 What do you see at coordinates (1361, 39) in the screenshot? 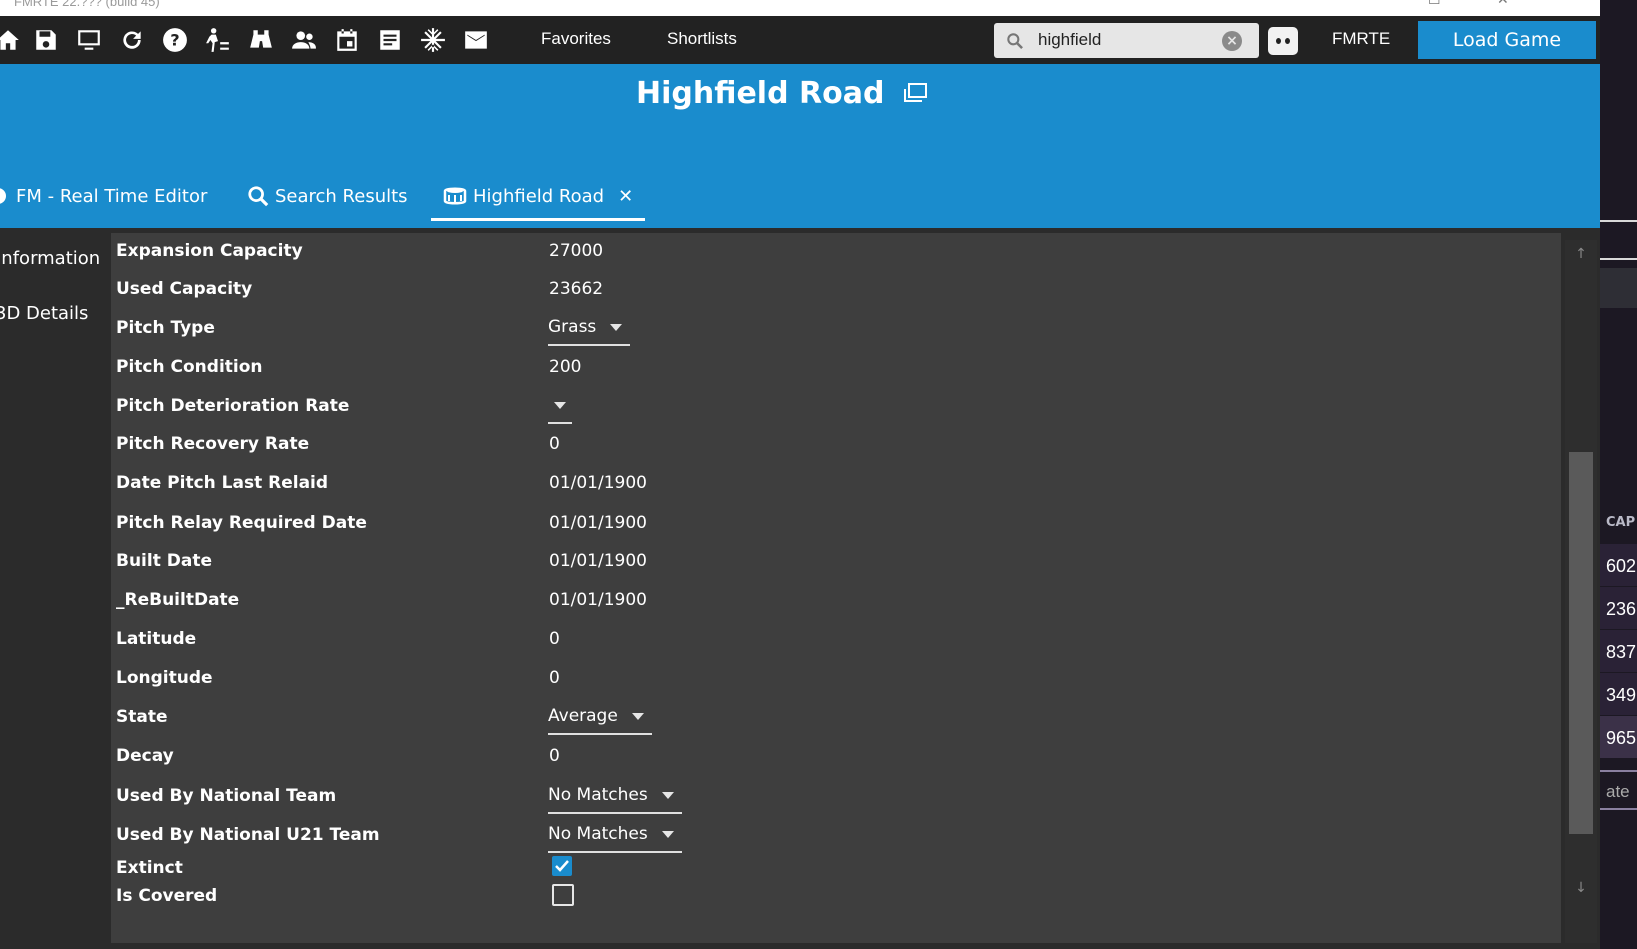
I see `fmrte-link: FMRTE` at bounding box center [1361, 39].